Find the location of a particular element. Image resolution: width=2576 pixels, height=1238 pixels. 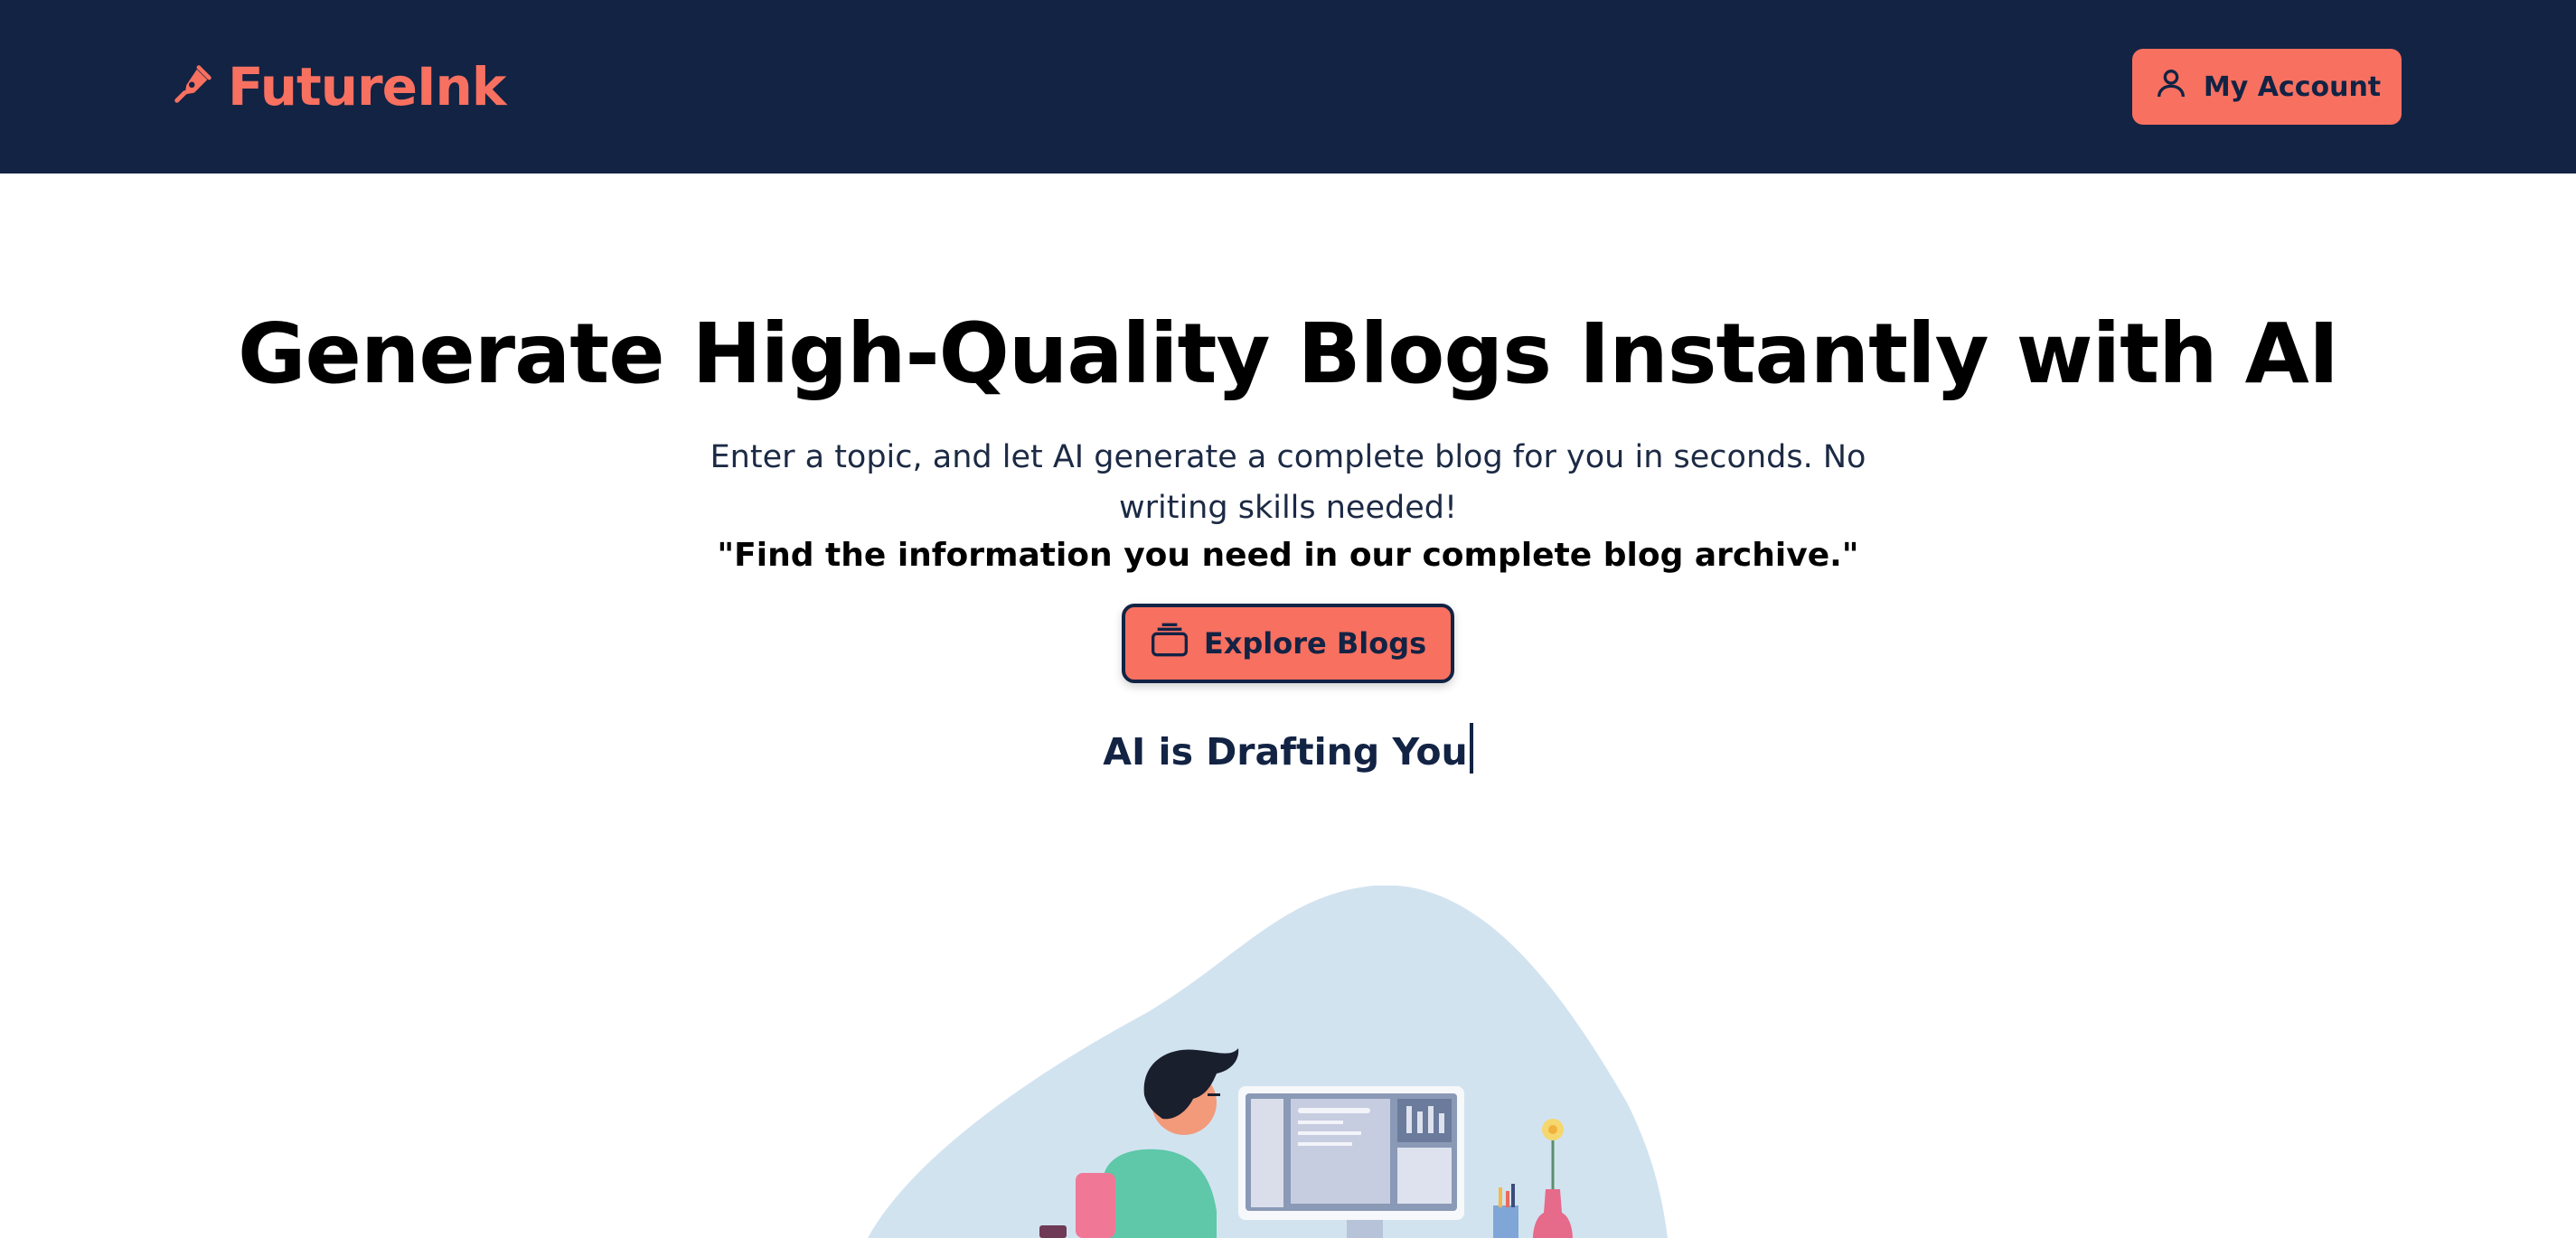

typing-status: AI is Drafting You is located at coordinates (1288, 748).